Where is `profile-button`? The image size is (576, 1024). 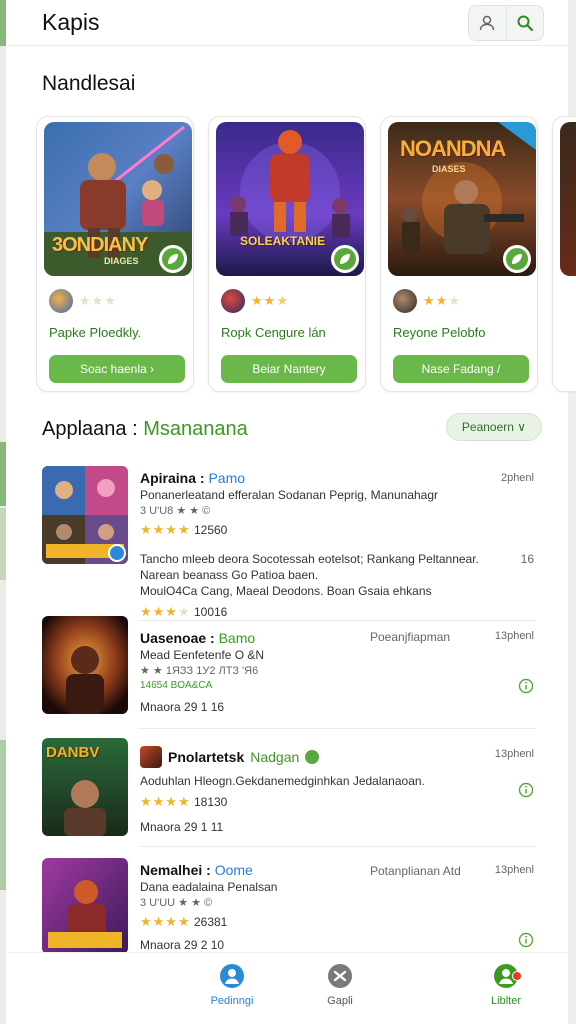 profile-button is located at coordinates (487, 23).